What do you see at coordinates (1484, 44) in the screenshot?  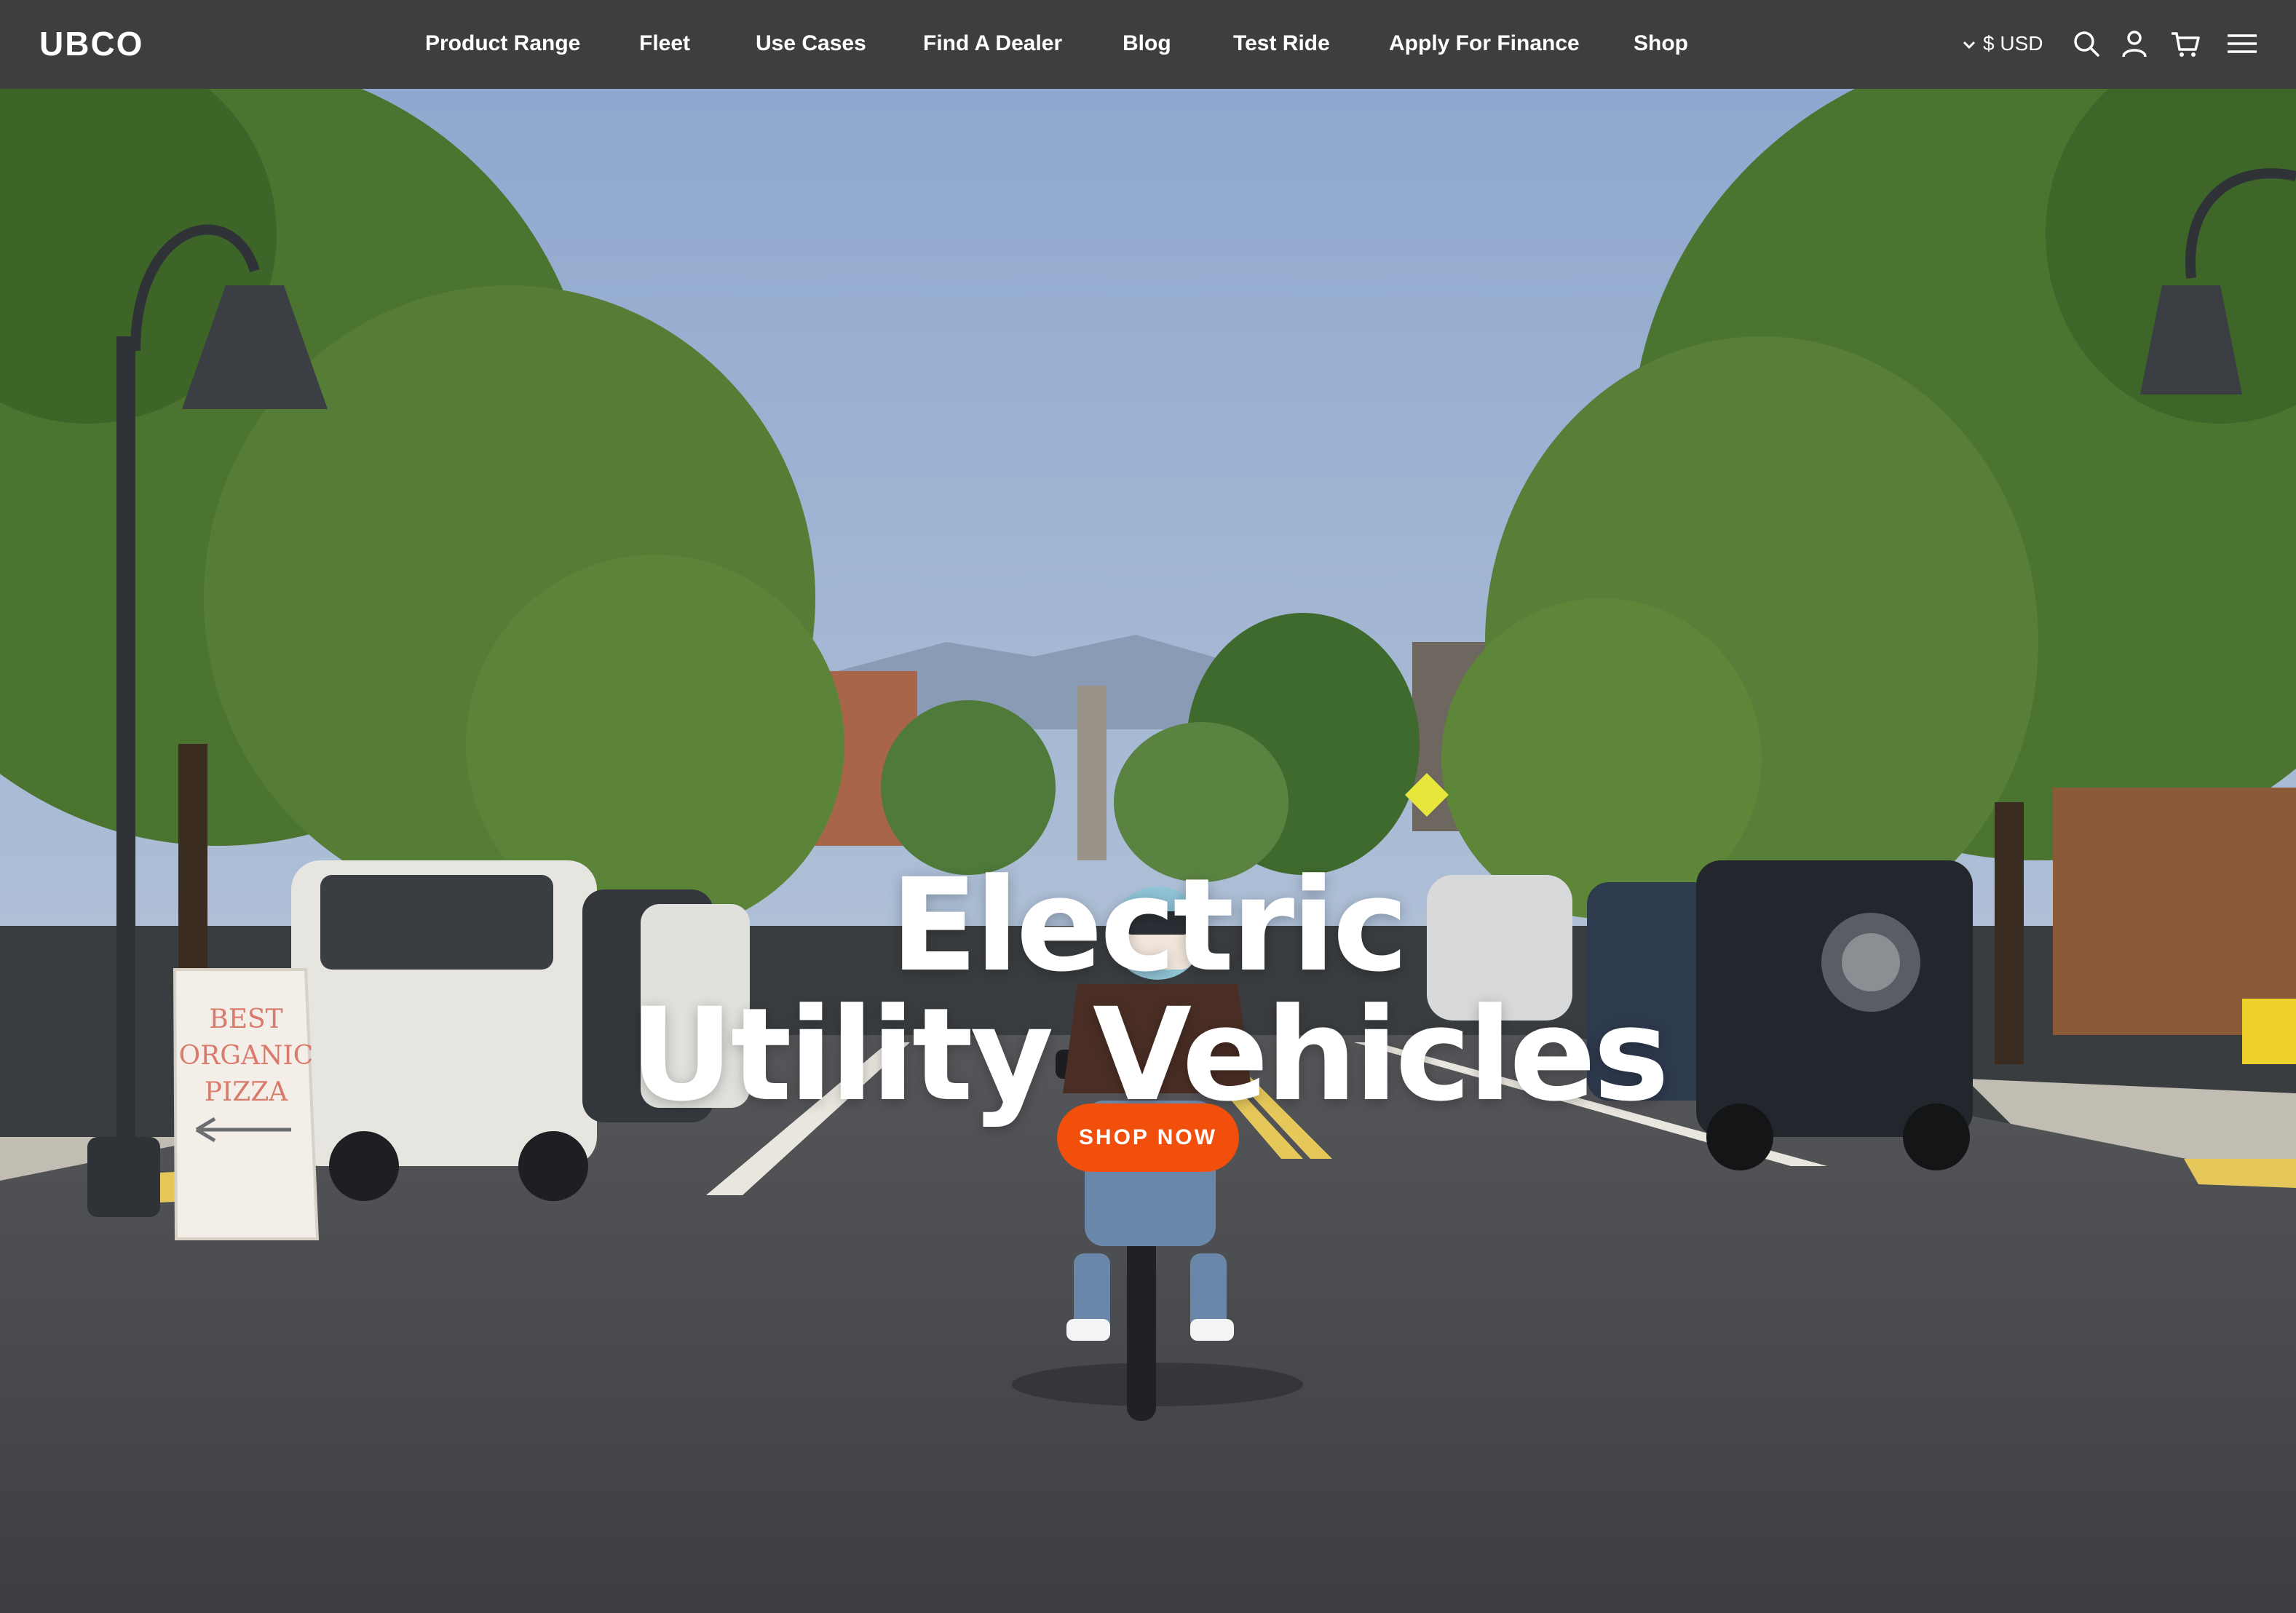 I see `nav-item-apply-for-finance: Apply For Finance` at bounding box center [1484, 44].